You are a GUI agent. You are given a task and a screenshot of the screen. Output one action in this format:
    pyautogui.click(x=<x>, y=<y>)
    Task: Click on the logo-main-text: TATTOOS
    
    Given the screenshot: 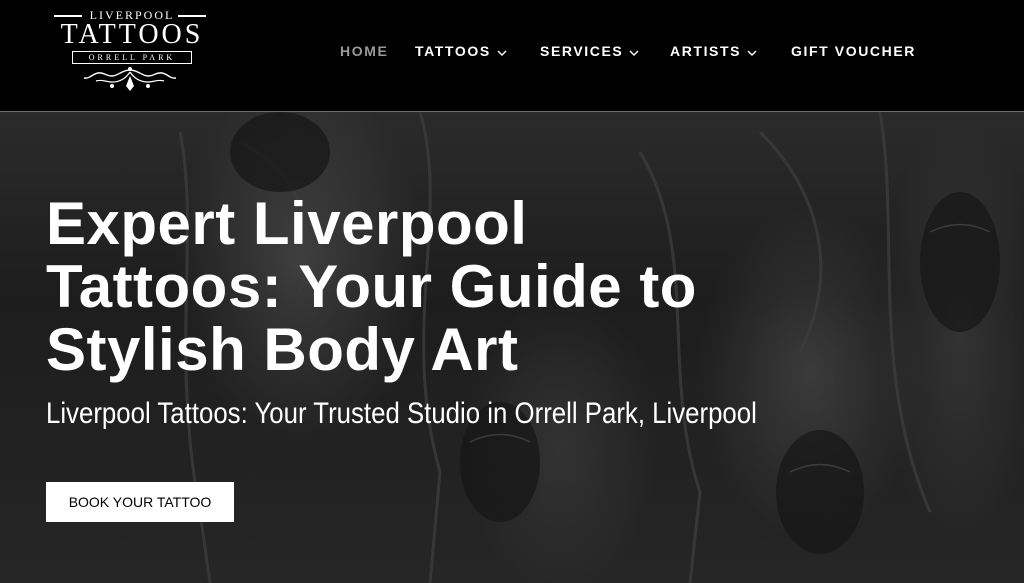 What is the action you would take?
    pyautogui.click(x=132, y=34)
    